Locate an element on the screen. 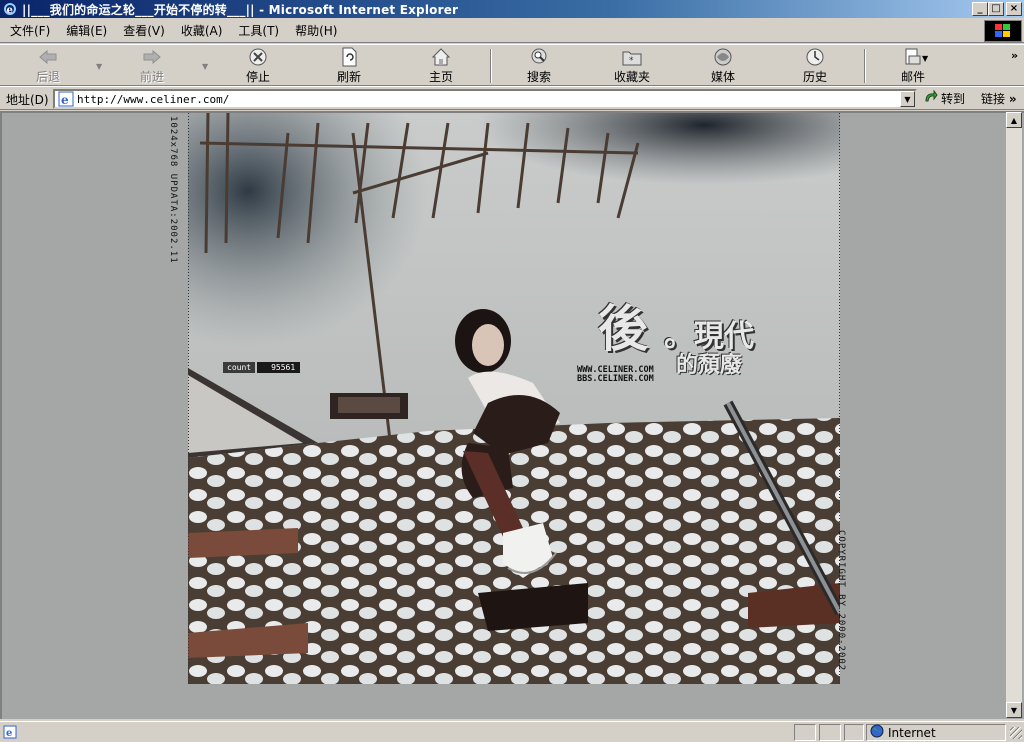 This screenshot has width=1024, height=742. status-text-panel is located at coordinates (396, 732).